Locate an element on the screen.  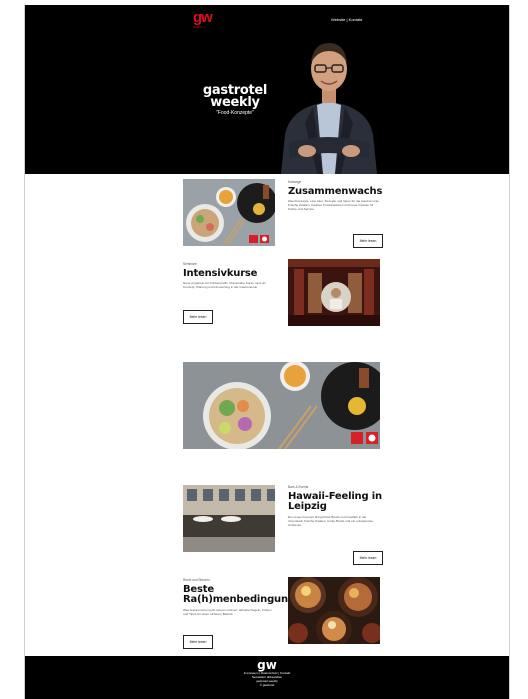
footer-copyright: © gastrotel is located at coordinates (267, 685).